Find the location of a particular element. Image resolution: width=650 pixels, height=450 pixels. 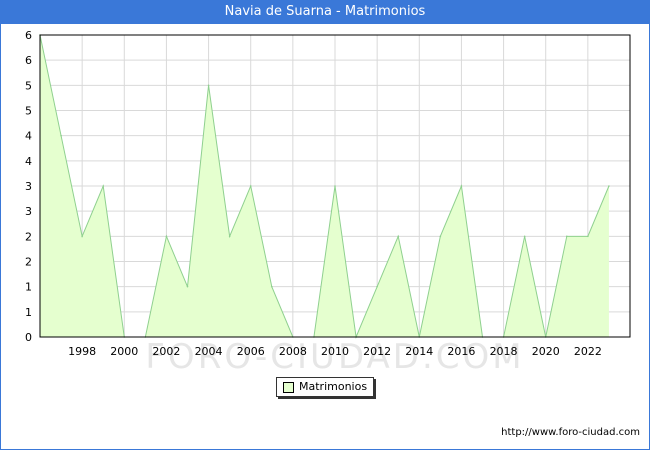

x-tick-label: 2004 is located at coordinates (209, 351).